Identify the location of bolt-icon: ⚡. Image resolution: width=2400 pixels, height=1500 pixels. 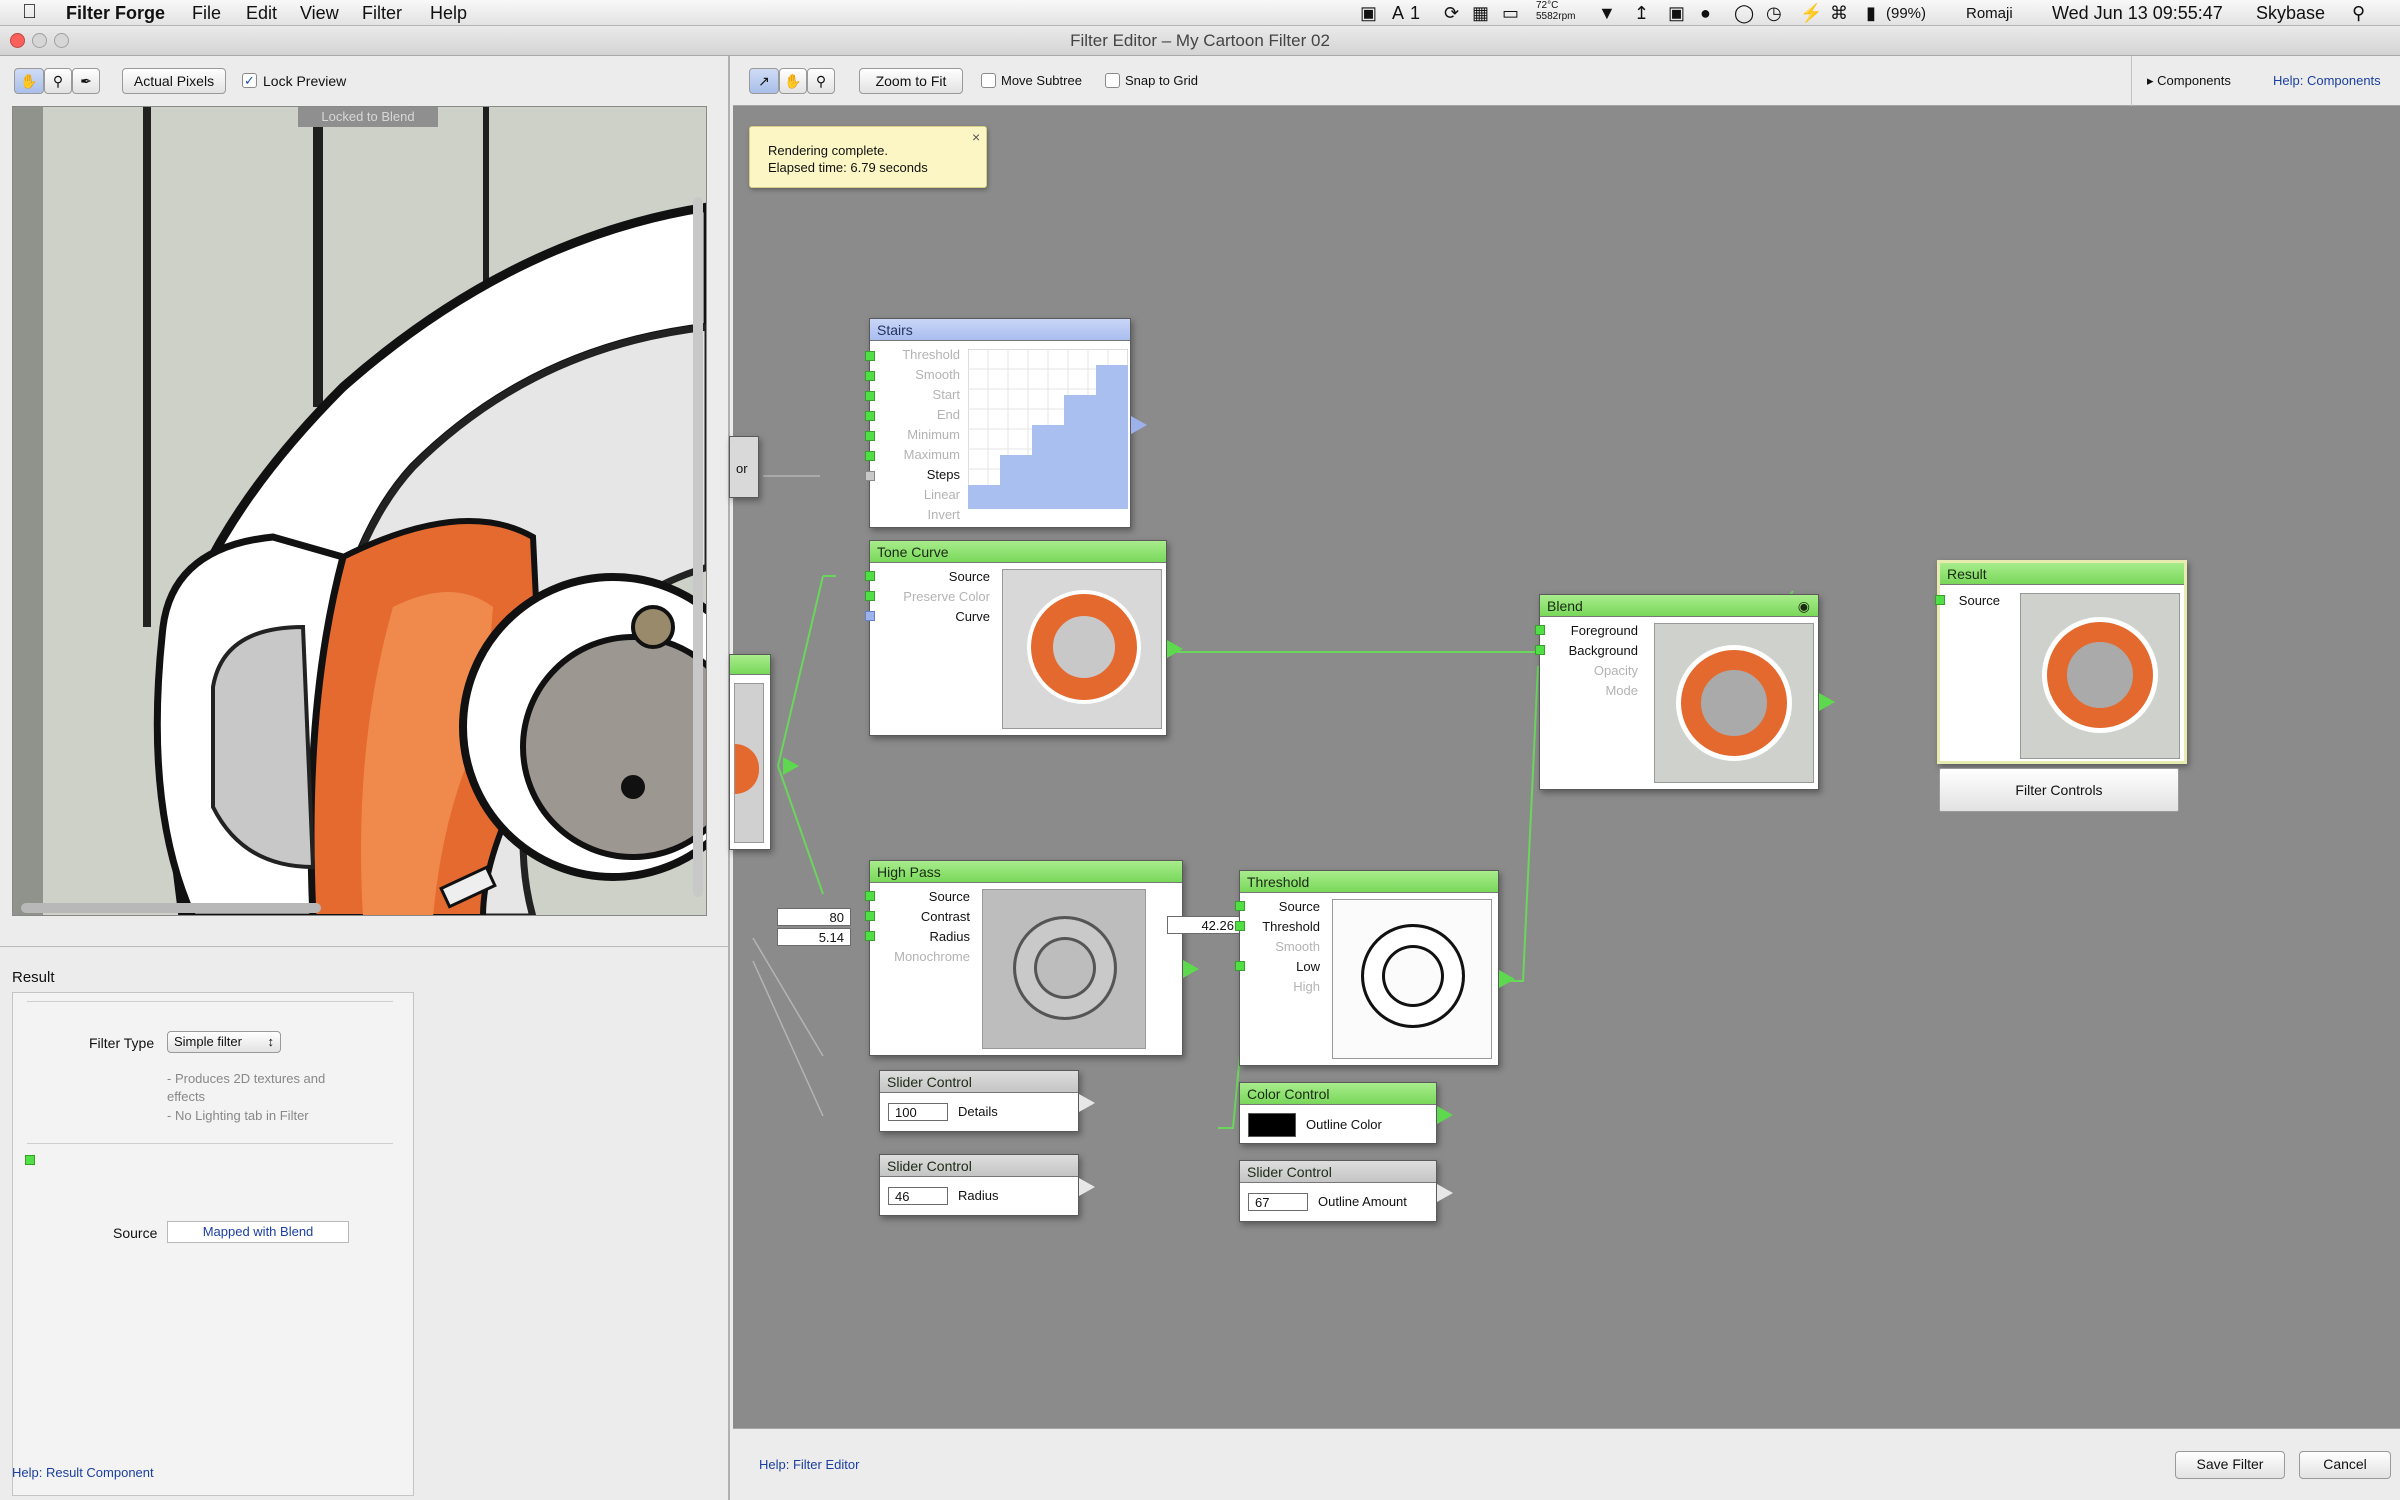
(1811, 13).